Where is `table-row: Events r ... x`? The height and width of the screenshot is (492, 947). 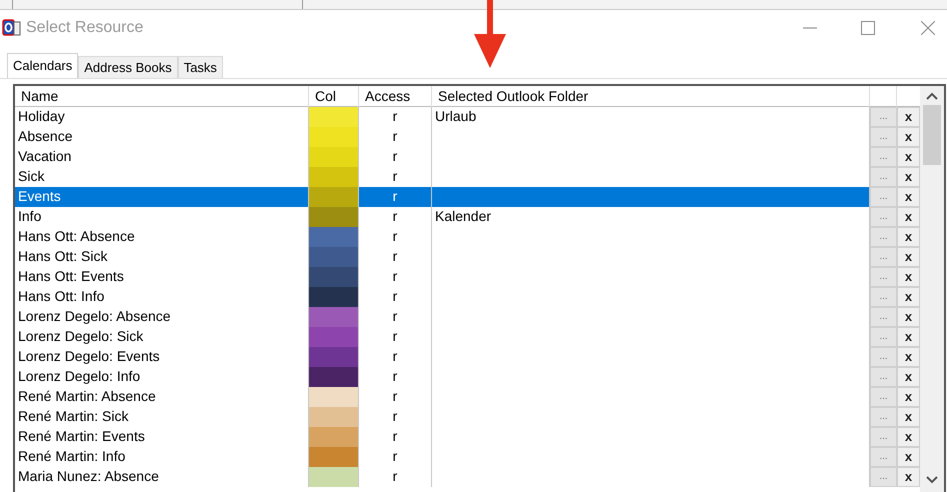 table-row: Events r ... x is located at coordinates (467, 197).